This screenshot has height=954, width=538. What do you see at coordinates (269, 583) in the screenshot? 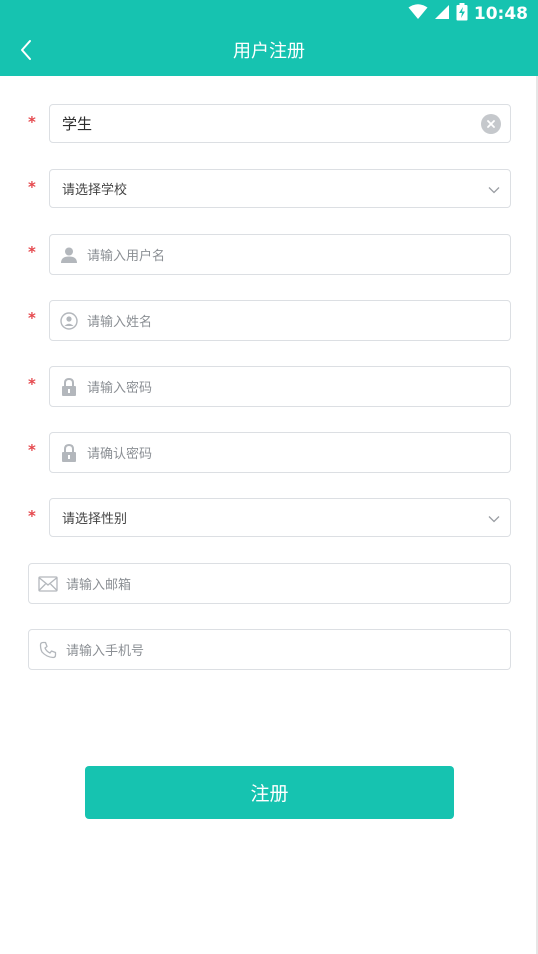
I see `email-field: 请输入邮箱` at bounding box center [269, 583].